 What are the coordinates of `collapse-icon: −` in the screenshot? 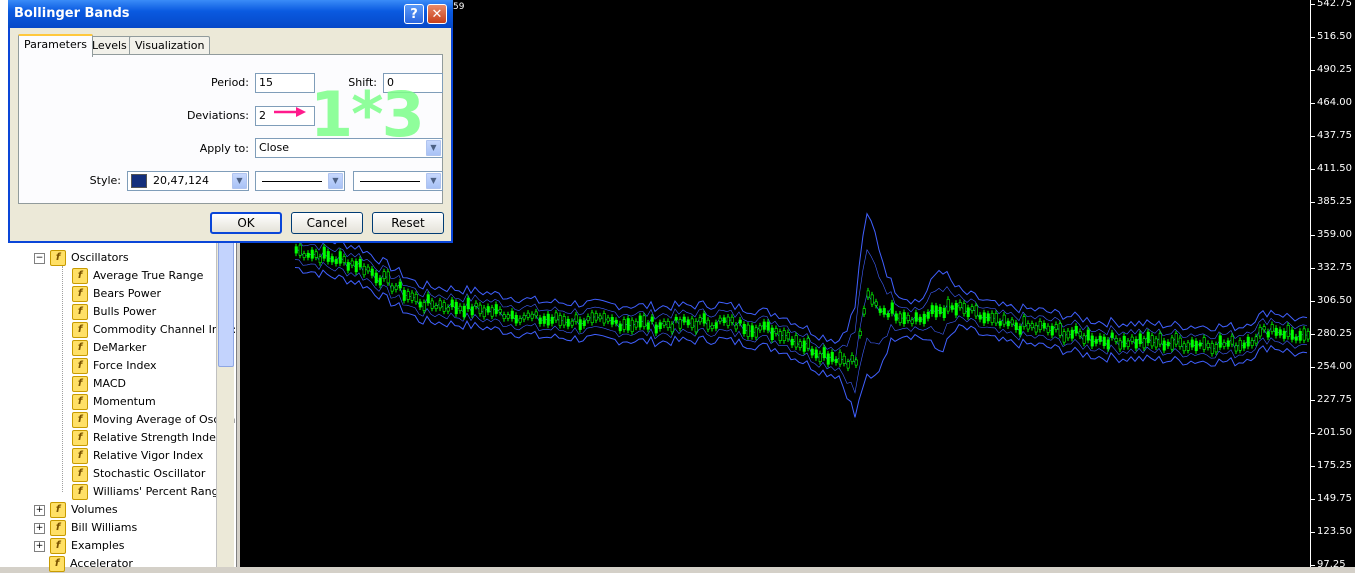 It's located at (39, 258).